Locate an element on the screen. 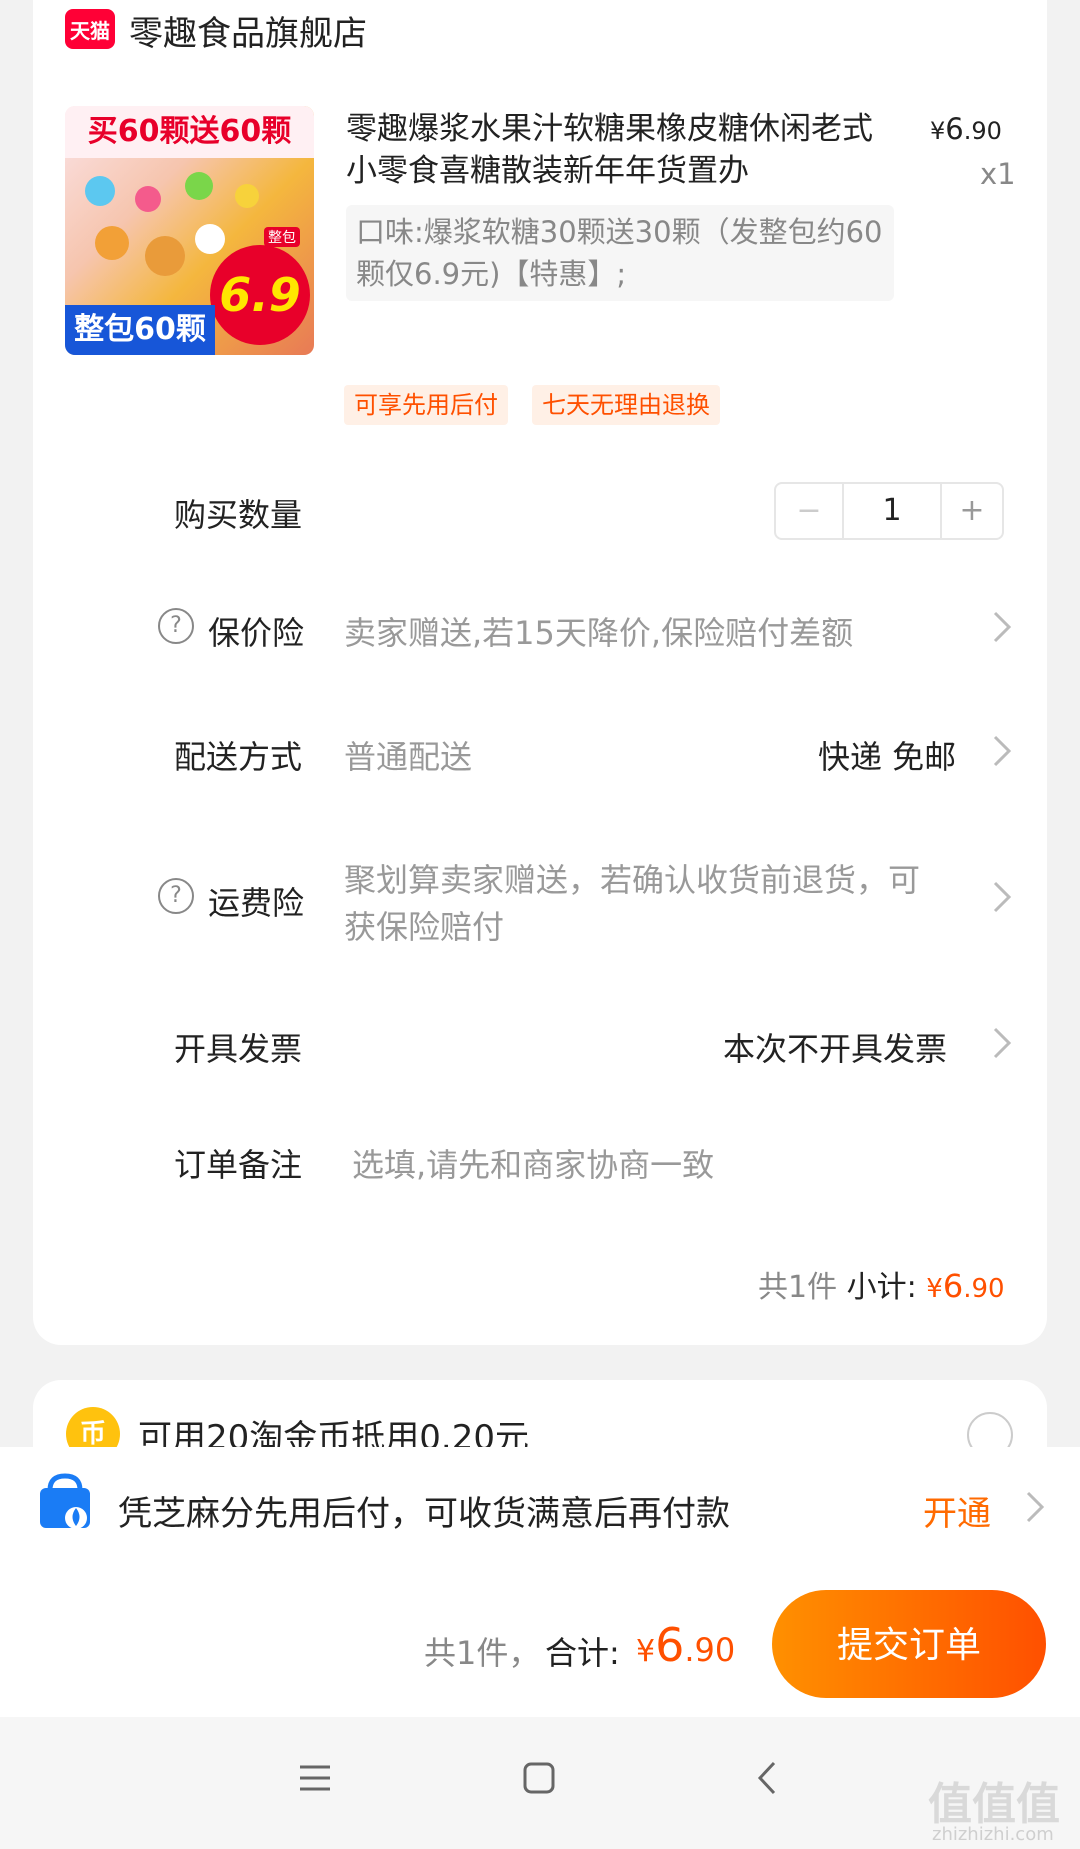 Image resolution: width=1080 pixels, height=1849 pixels. invoice-value: 本次不开具发票 is located at coordinates (835, 1049).